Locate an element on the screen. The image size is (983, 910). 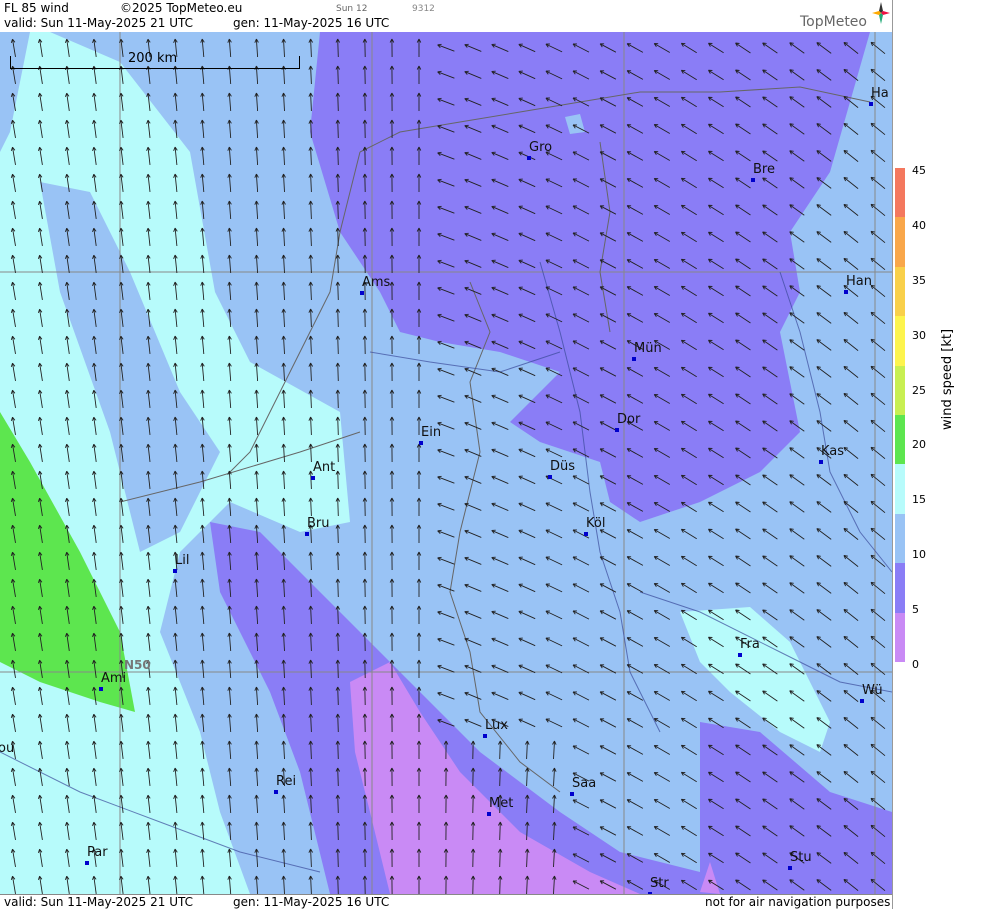
footer-valid: valid: Sun 11-May-2025 21 UTC is located at coordinates (98, 902).